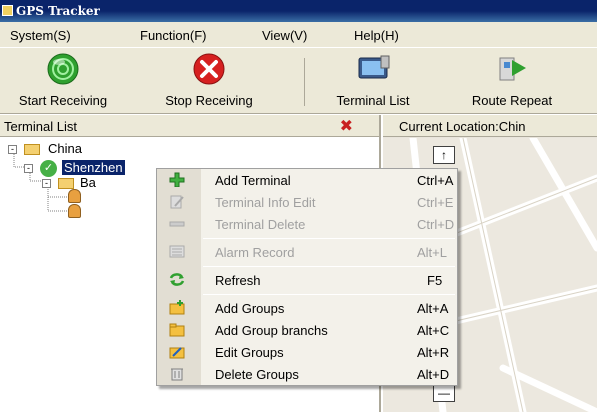 Image resolution: width=597 pixels, height=412 pixels. I want to click on delete-icon, so click(177, 223).